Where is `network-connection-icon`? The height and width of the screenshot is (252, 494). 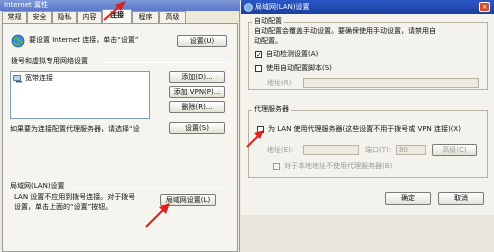 network-connection-icon is located at coordinates (17, 78).